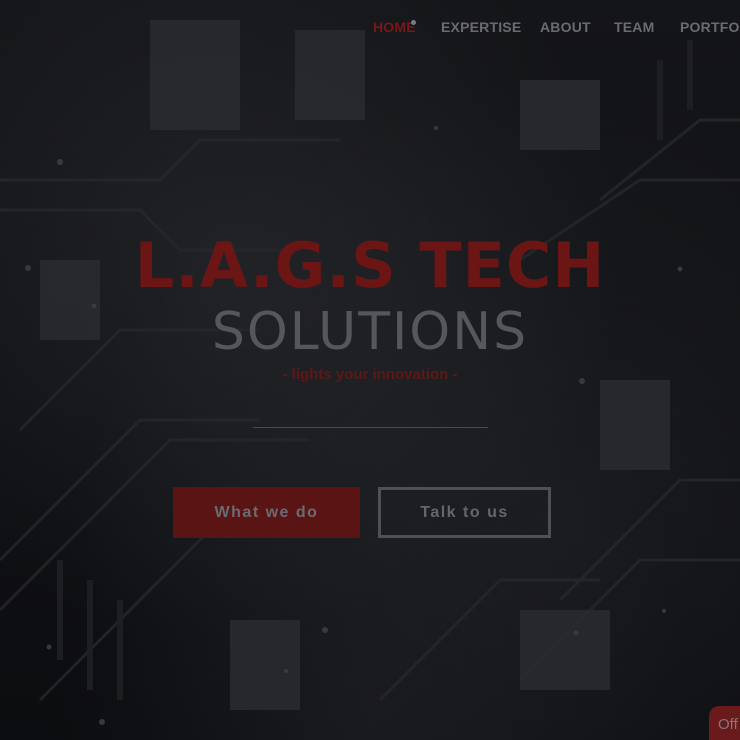 The width and height of the screenshot is (740, 740). I want to click on nav-portfolio: PORTFOL, so click(710, 27).